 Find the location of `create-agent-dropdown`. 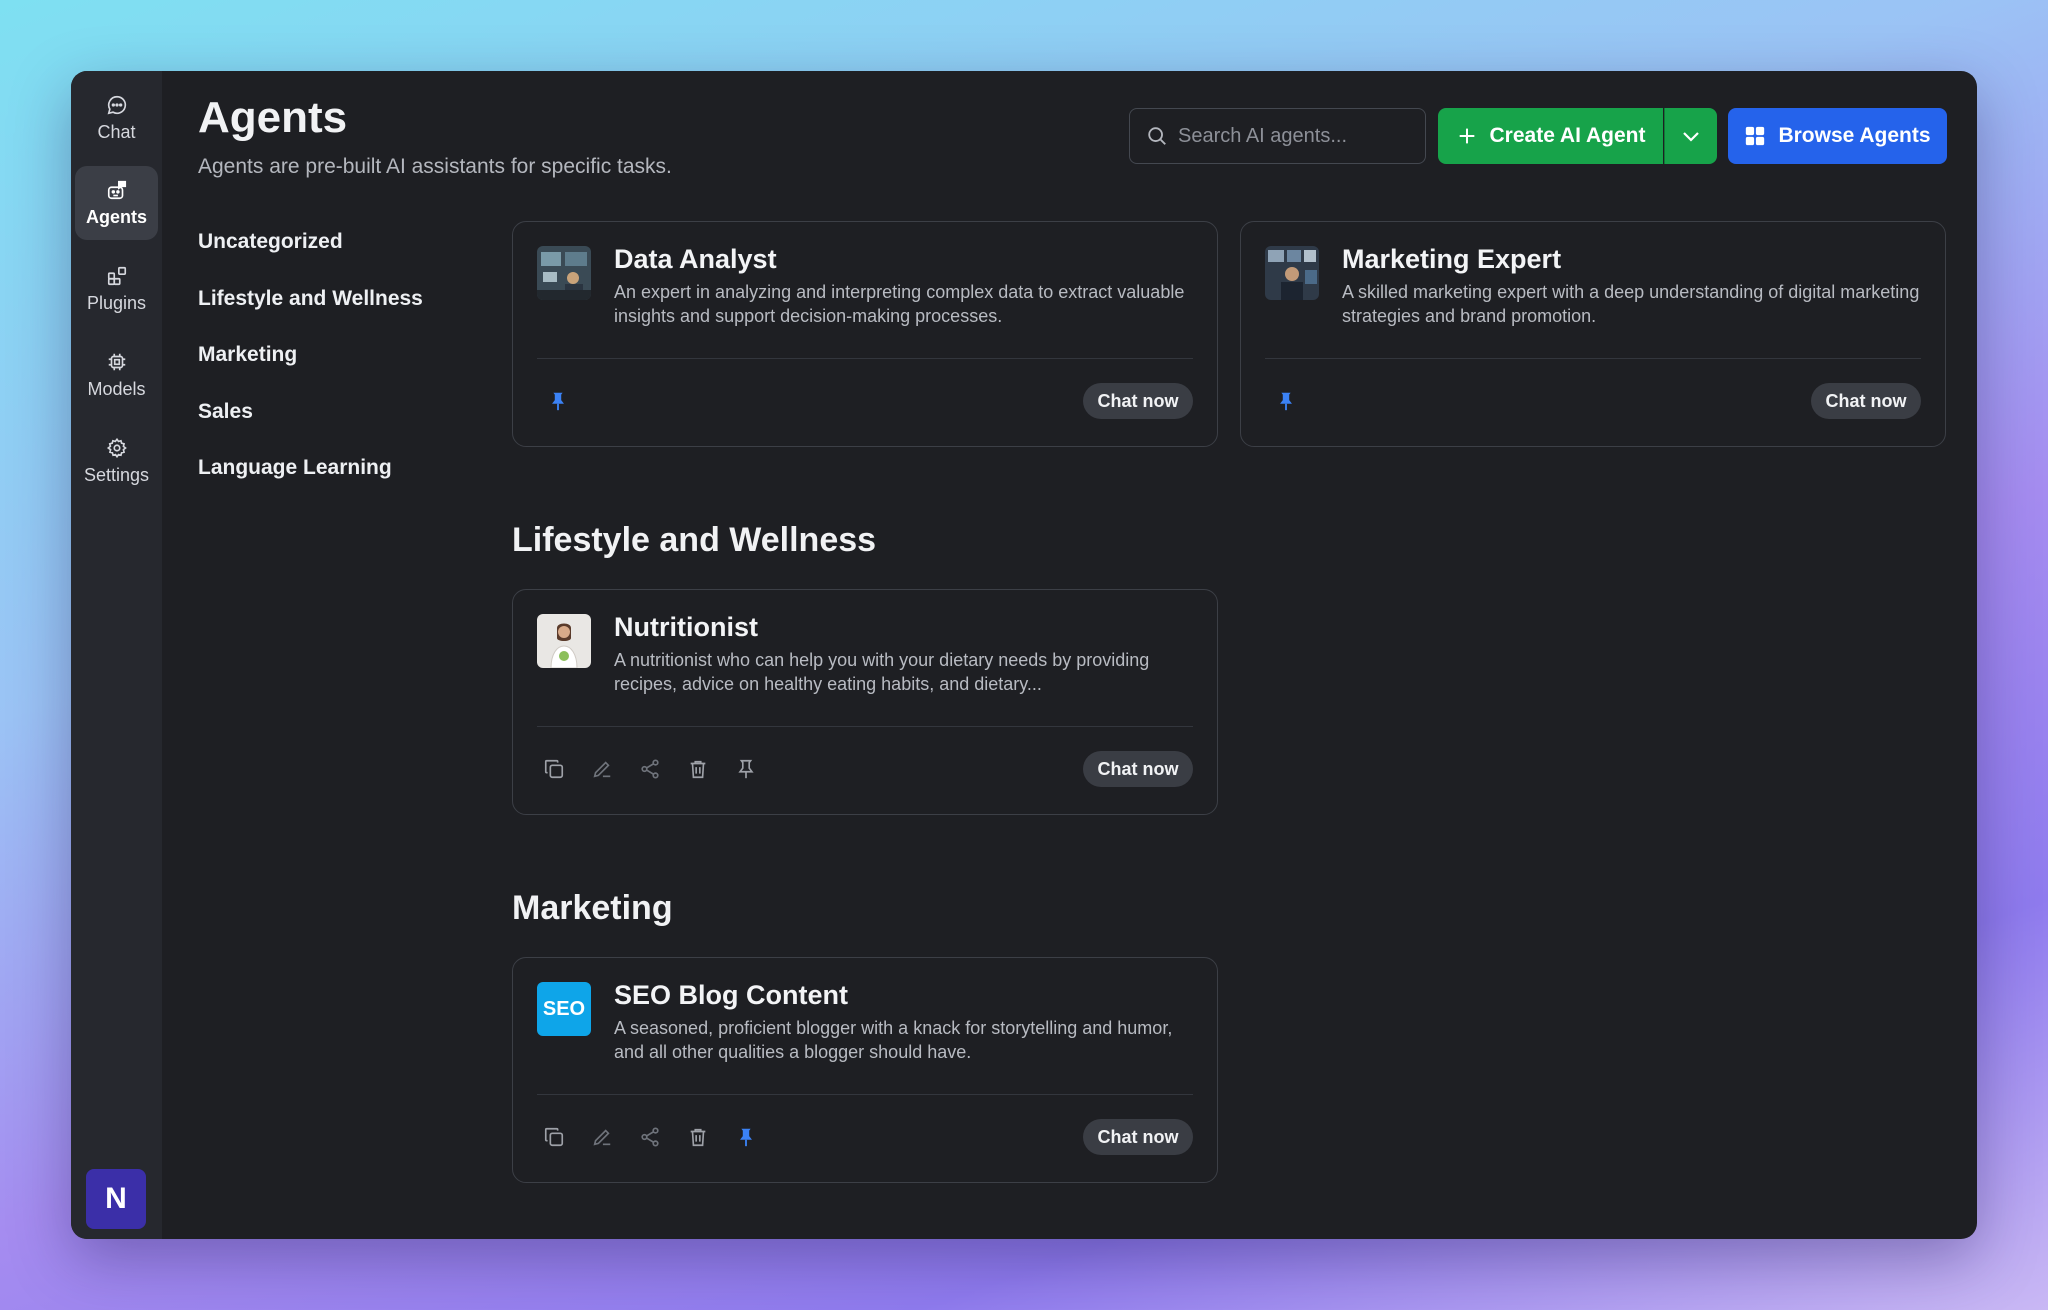

create-agent-dropdown is located at coordinates (1690, 136).